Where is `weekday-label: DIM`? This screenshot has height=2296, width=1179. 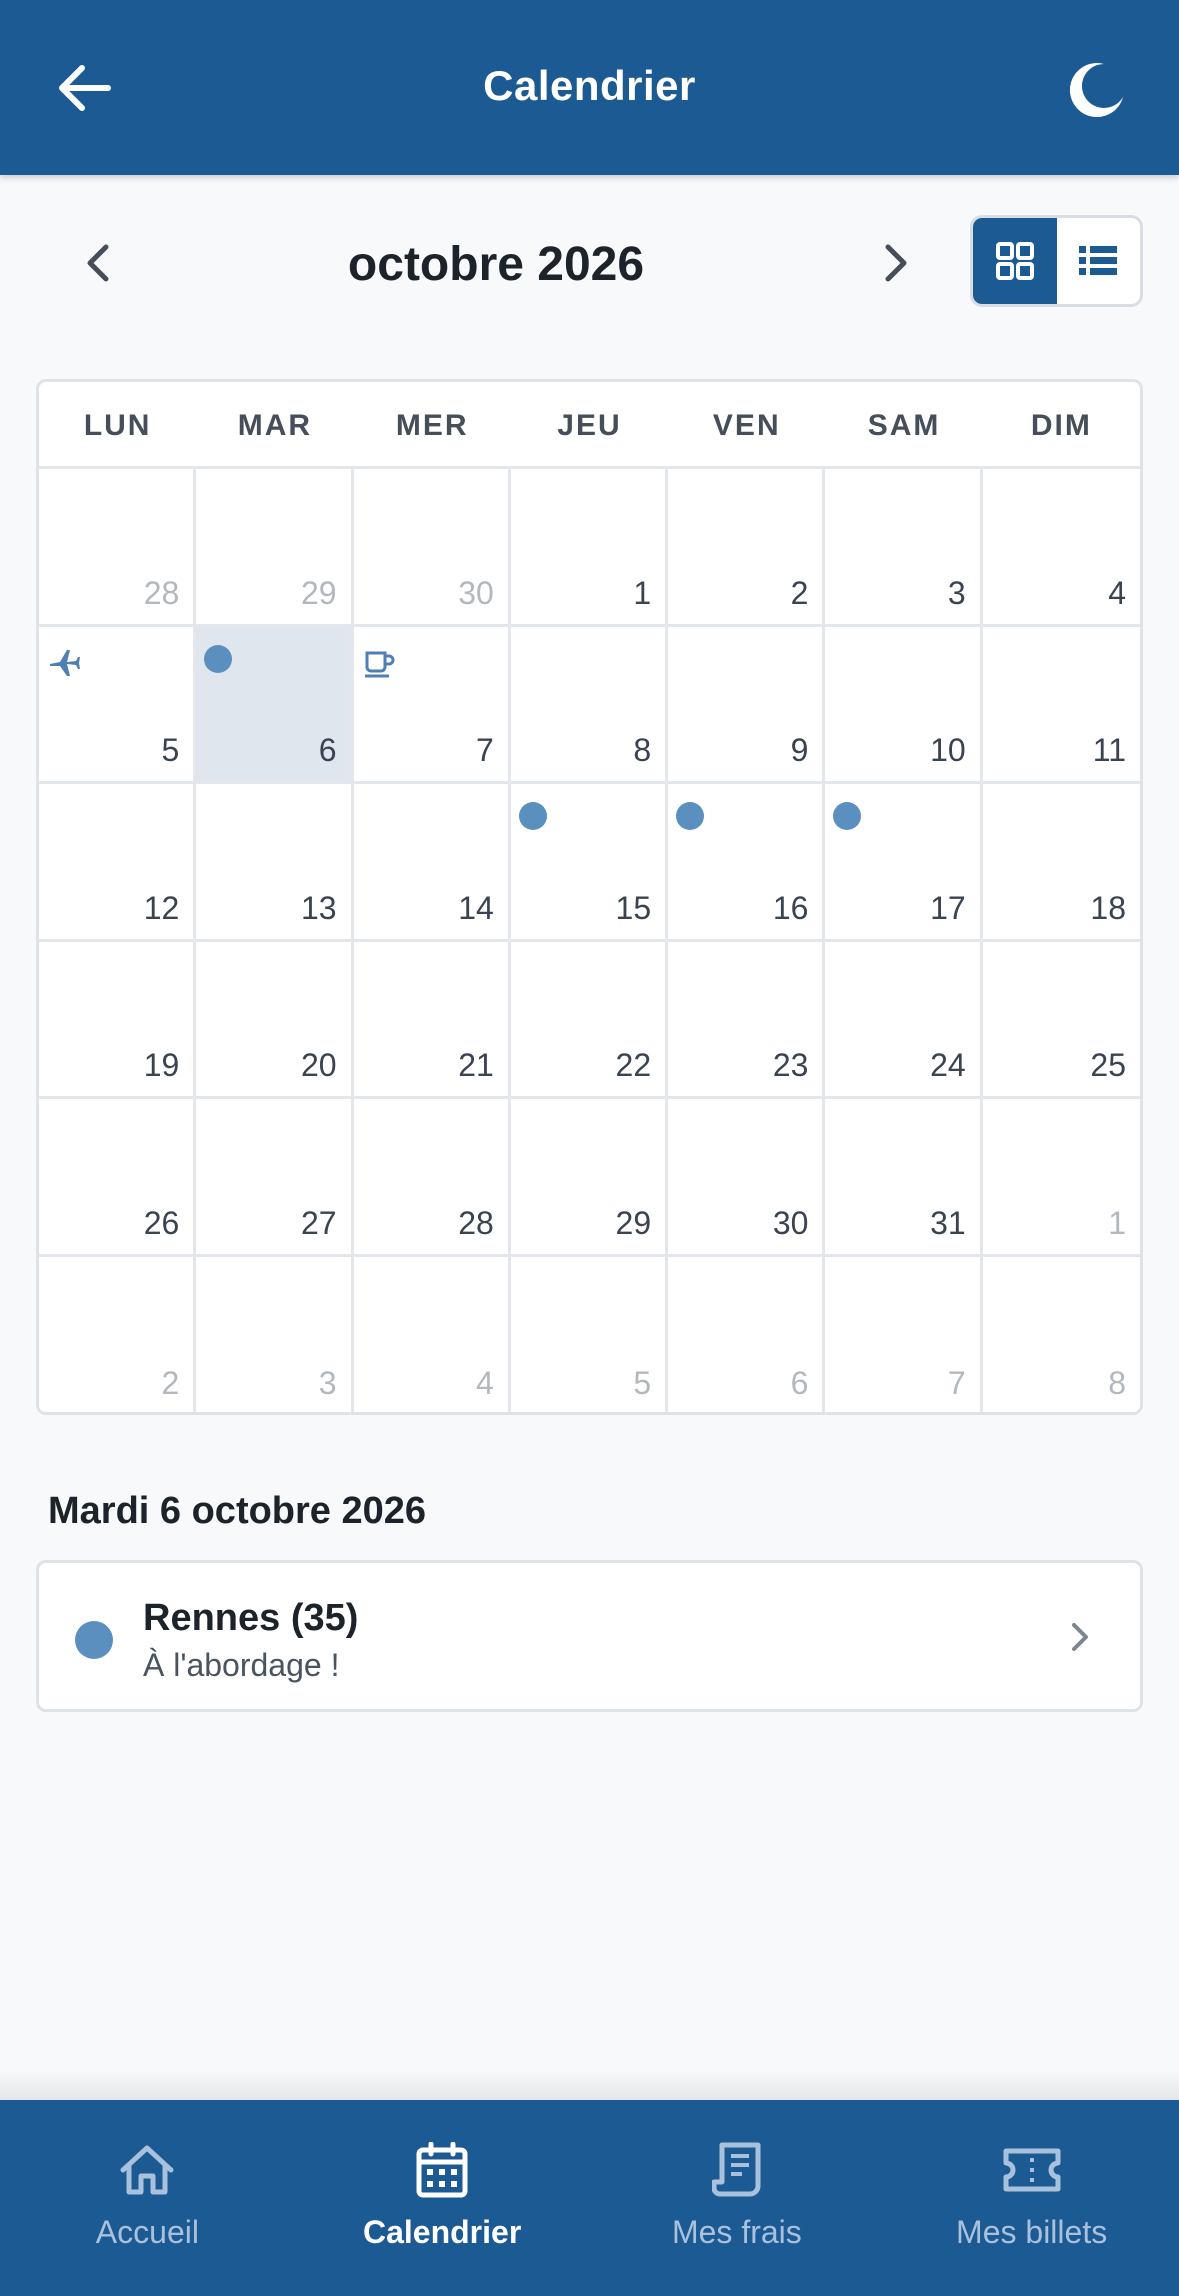 weekday-label: DIM is located at coordinates (1061, 425).